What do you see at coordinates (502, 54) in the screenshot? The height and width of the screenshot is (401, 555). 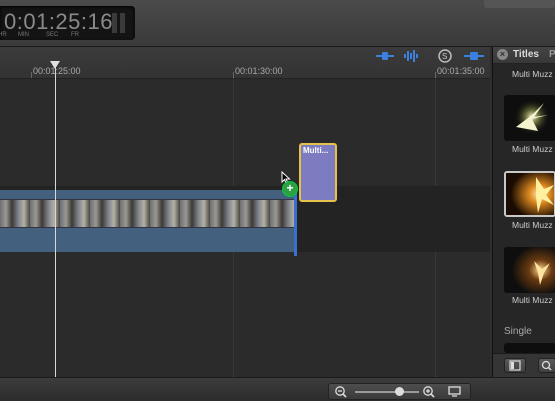 I see `close-icon: ×` at bounding box center [502, 54].